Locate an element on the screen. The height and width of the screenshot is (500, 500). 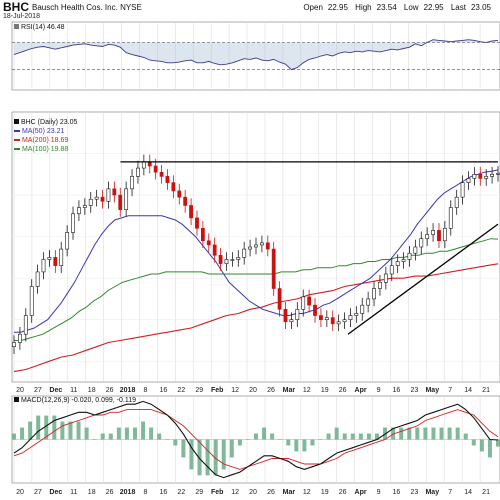
date-tick-label: 7 is located at coordinates (450, 390).